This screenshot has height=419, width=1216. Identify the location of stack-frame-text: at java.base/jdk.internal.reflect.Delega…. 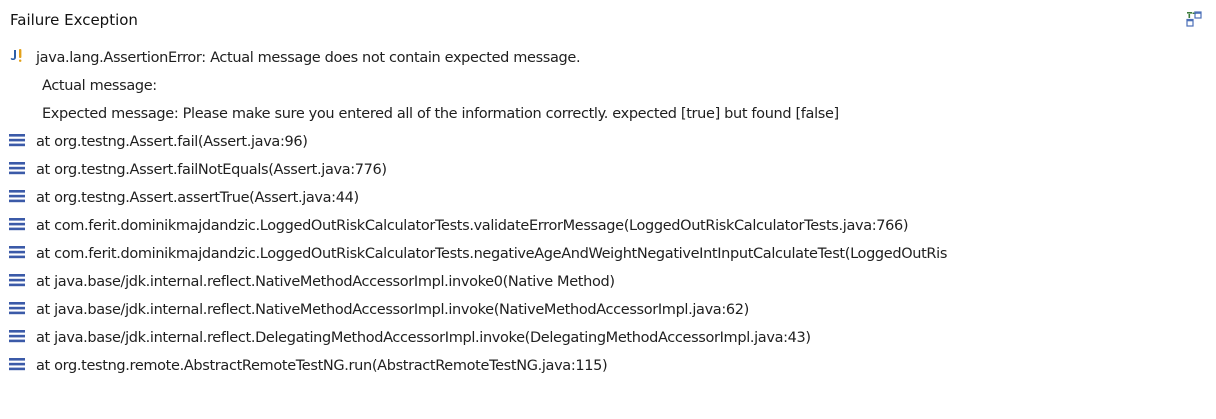
(423, 338).